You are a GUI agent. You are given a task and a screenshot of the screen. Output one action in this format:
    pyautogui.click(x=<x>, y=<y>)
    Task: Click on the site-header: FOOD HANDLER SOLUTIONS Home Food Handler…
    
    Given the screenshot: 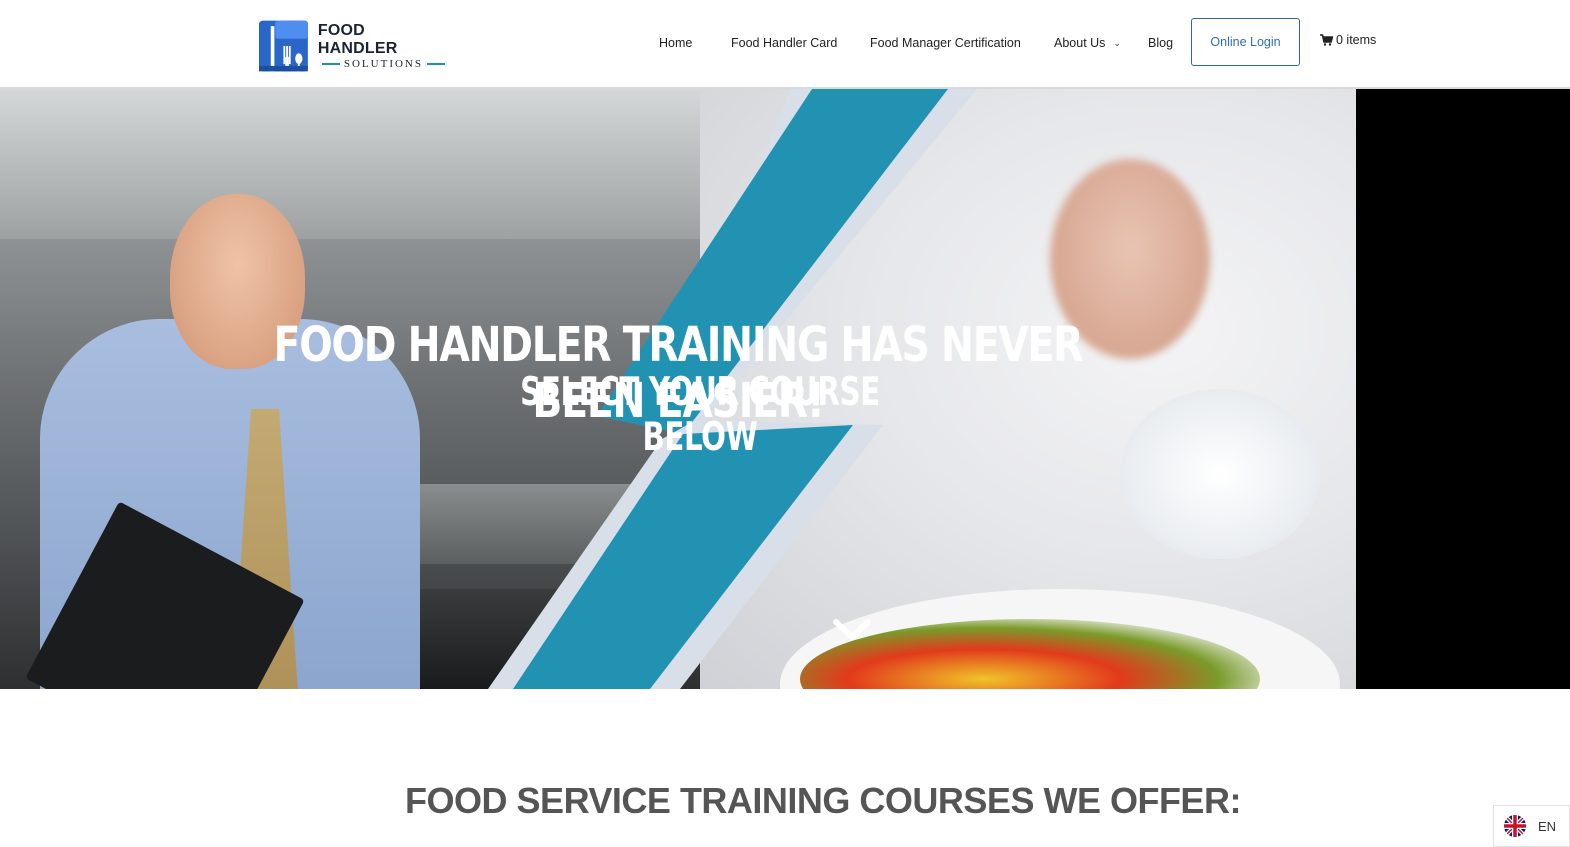 What is the action you would take?
    pyautogui.click(x=785, y=44)
    